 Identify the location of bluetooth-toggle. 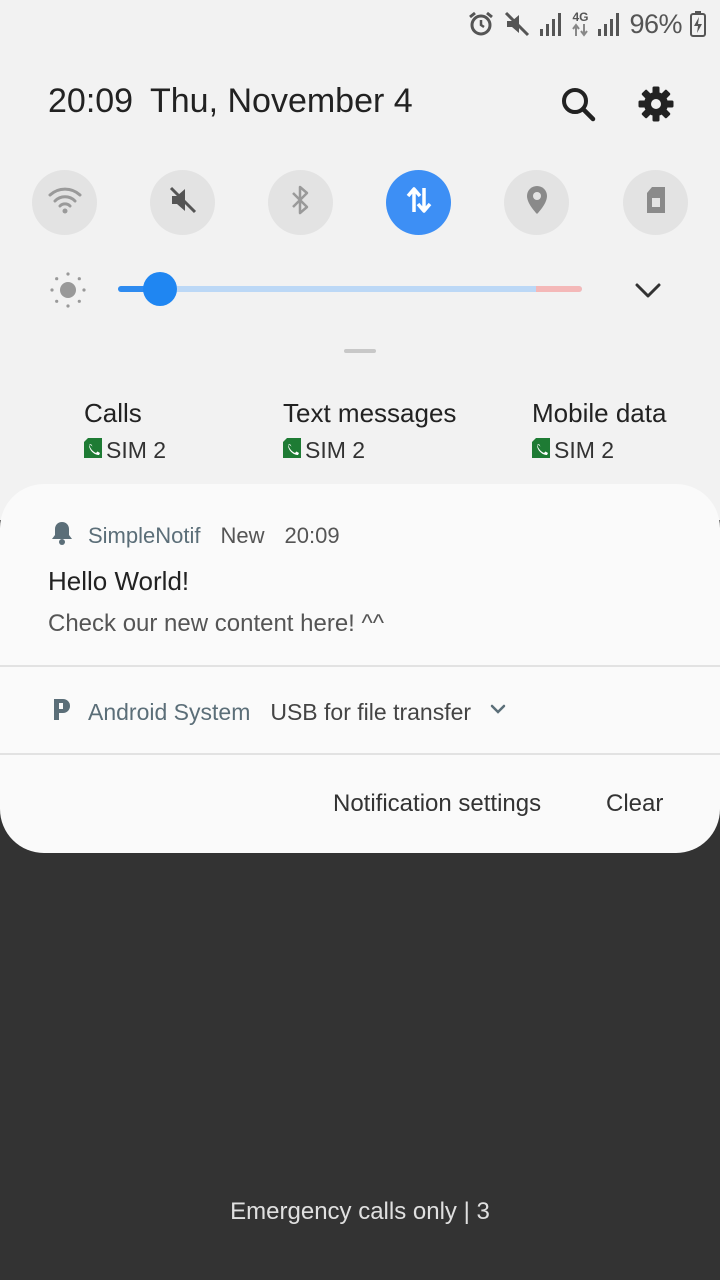
(300, 202).